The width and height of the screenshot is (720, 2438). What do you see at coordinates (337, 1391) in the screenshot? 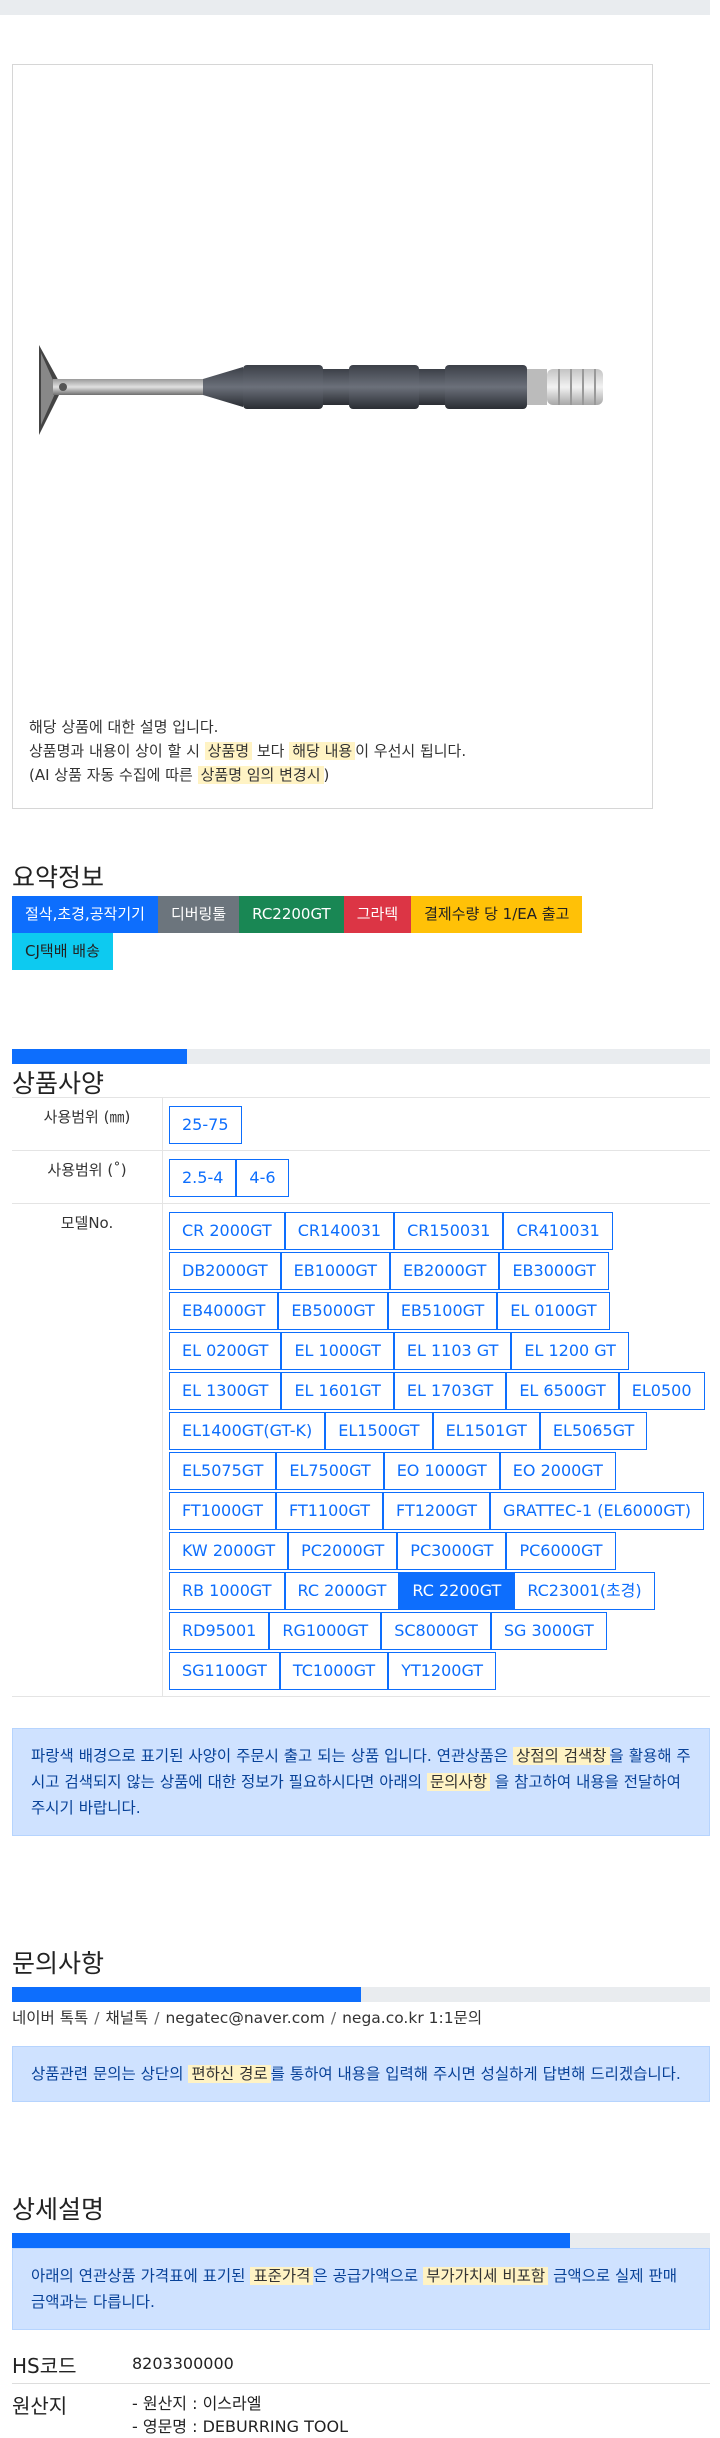
I see `spec-option-chip: EL 1601GT` at bounding box center [337, 1391].